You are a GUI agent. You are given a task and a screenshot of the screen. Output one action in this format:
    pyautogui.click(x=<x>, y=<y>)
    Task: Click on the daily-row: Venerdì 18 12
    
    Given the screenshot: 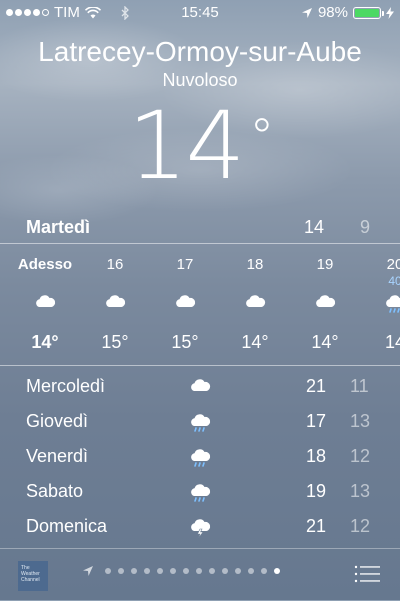 What is the action you would take?
    pyautogui.click(x=200, y=457)
    